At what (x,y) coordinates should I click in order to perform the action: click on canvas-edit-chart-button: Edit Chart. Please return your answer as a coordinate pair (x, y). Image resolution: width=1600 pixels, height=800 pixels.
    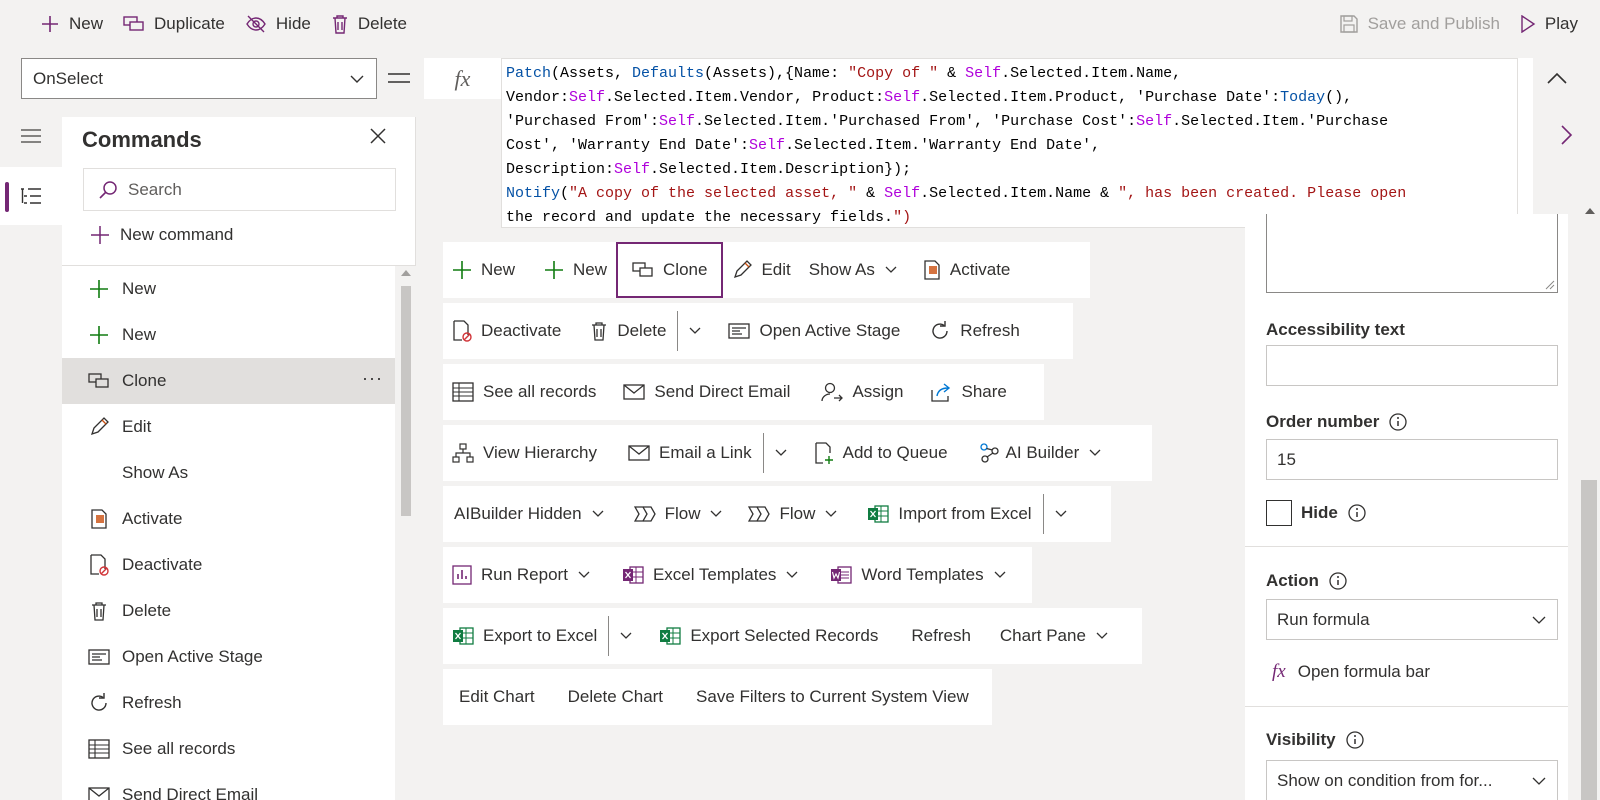
    Looking at the image, I should click on (493, 697).